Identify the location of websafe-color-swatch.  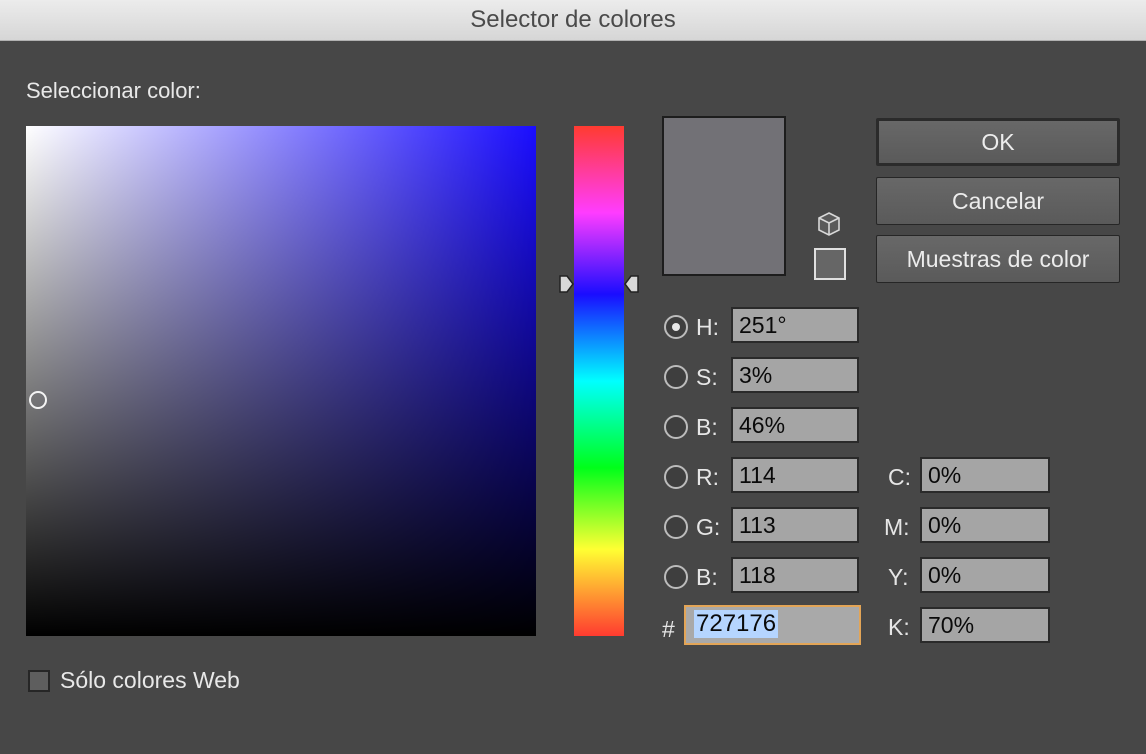
(830, 264).